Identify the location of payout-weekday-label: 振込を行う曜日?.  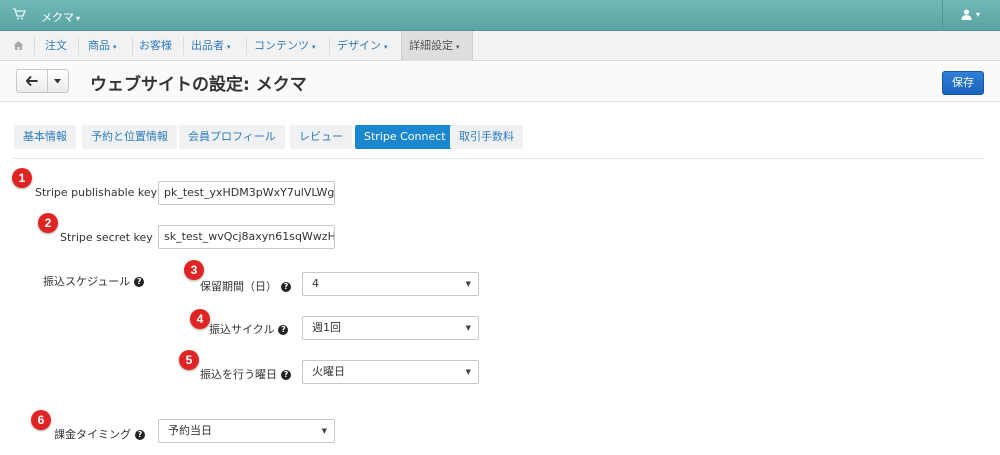
(245, 374).